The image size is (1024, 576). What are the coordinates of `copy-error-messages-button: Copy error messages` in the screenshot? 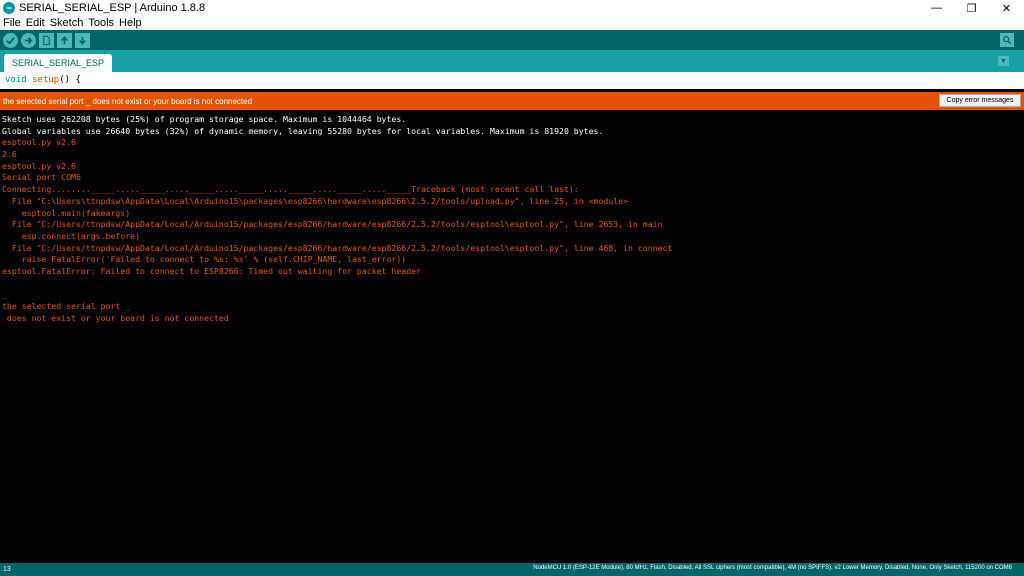 It's located at (980, 100).